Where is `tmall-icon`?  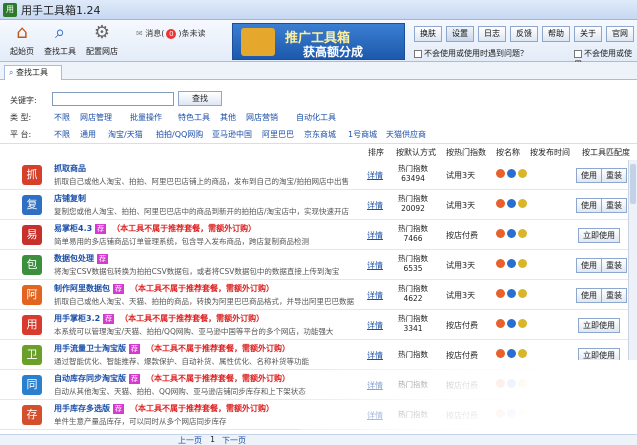 tmall-icon is located at coordinates (522, 203).